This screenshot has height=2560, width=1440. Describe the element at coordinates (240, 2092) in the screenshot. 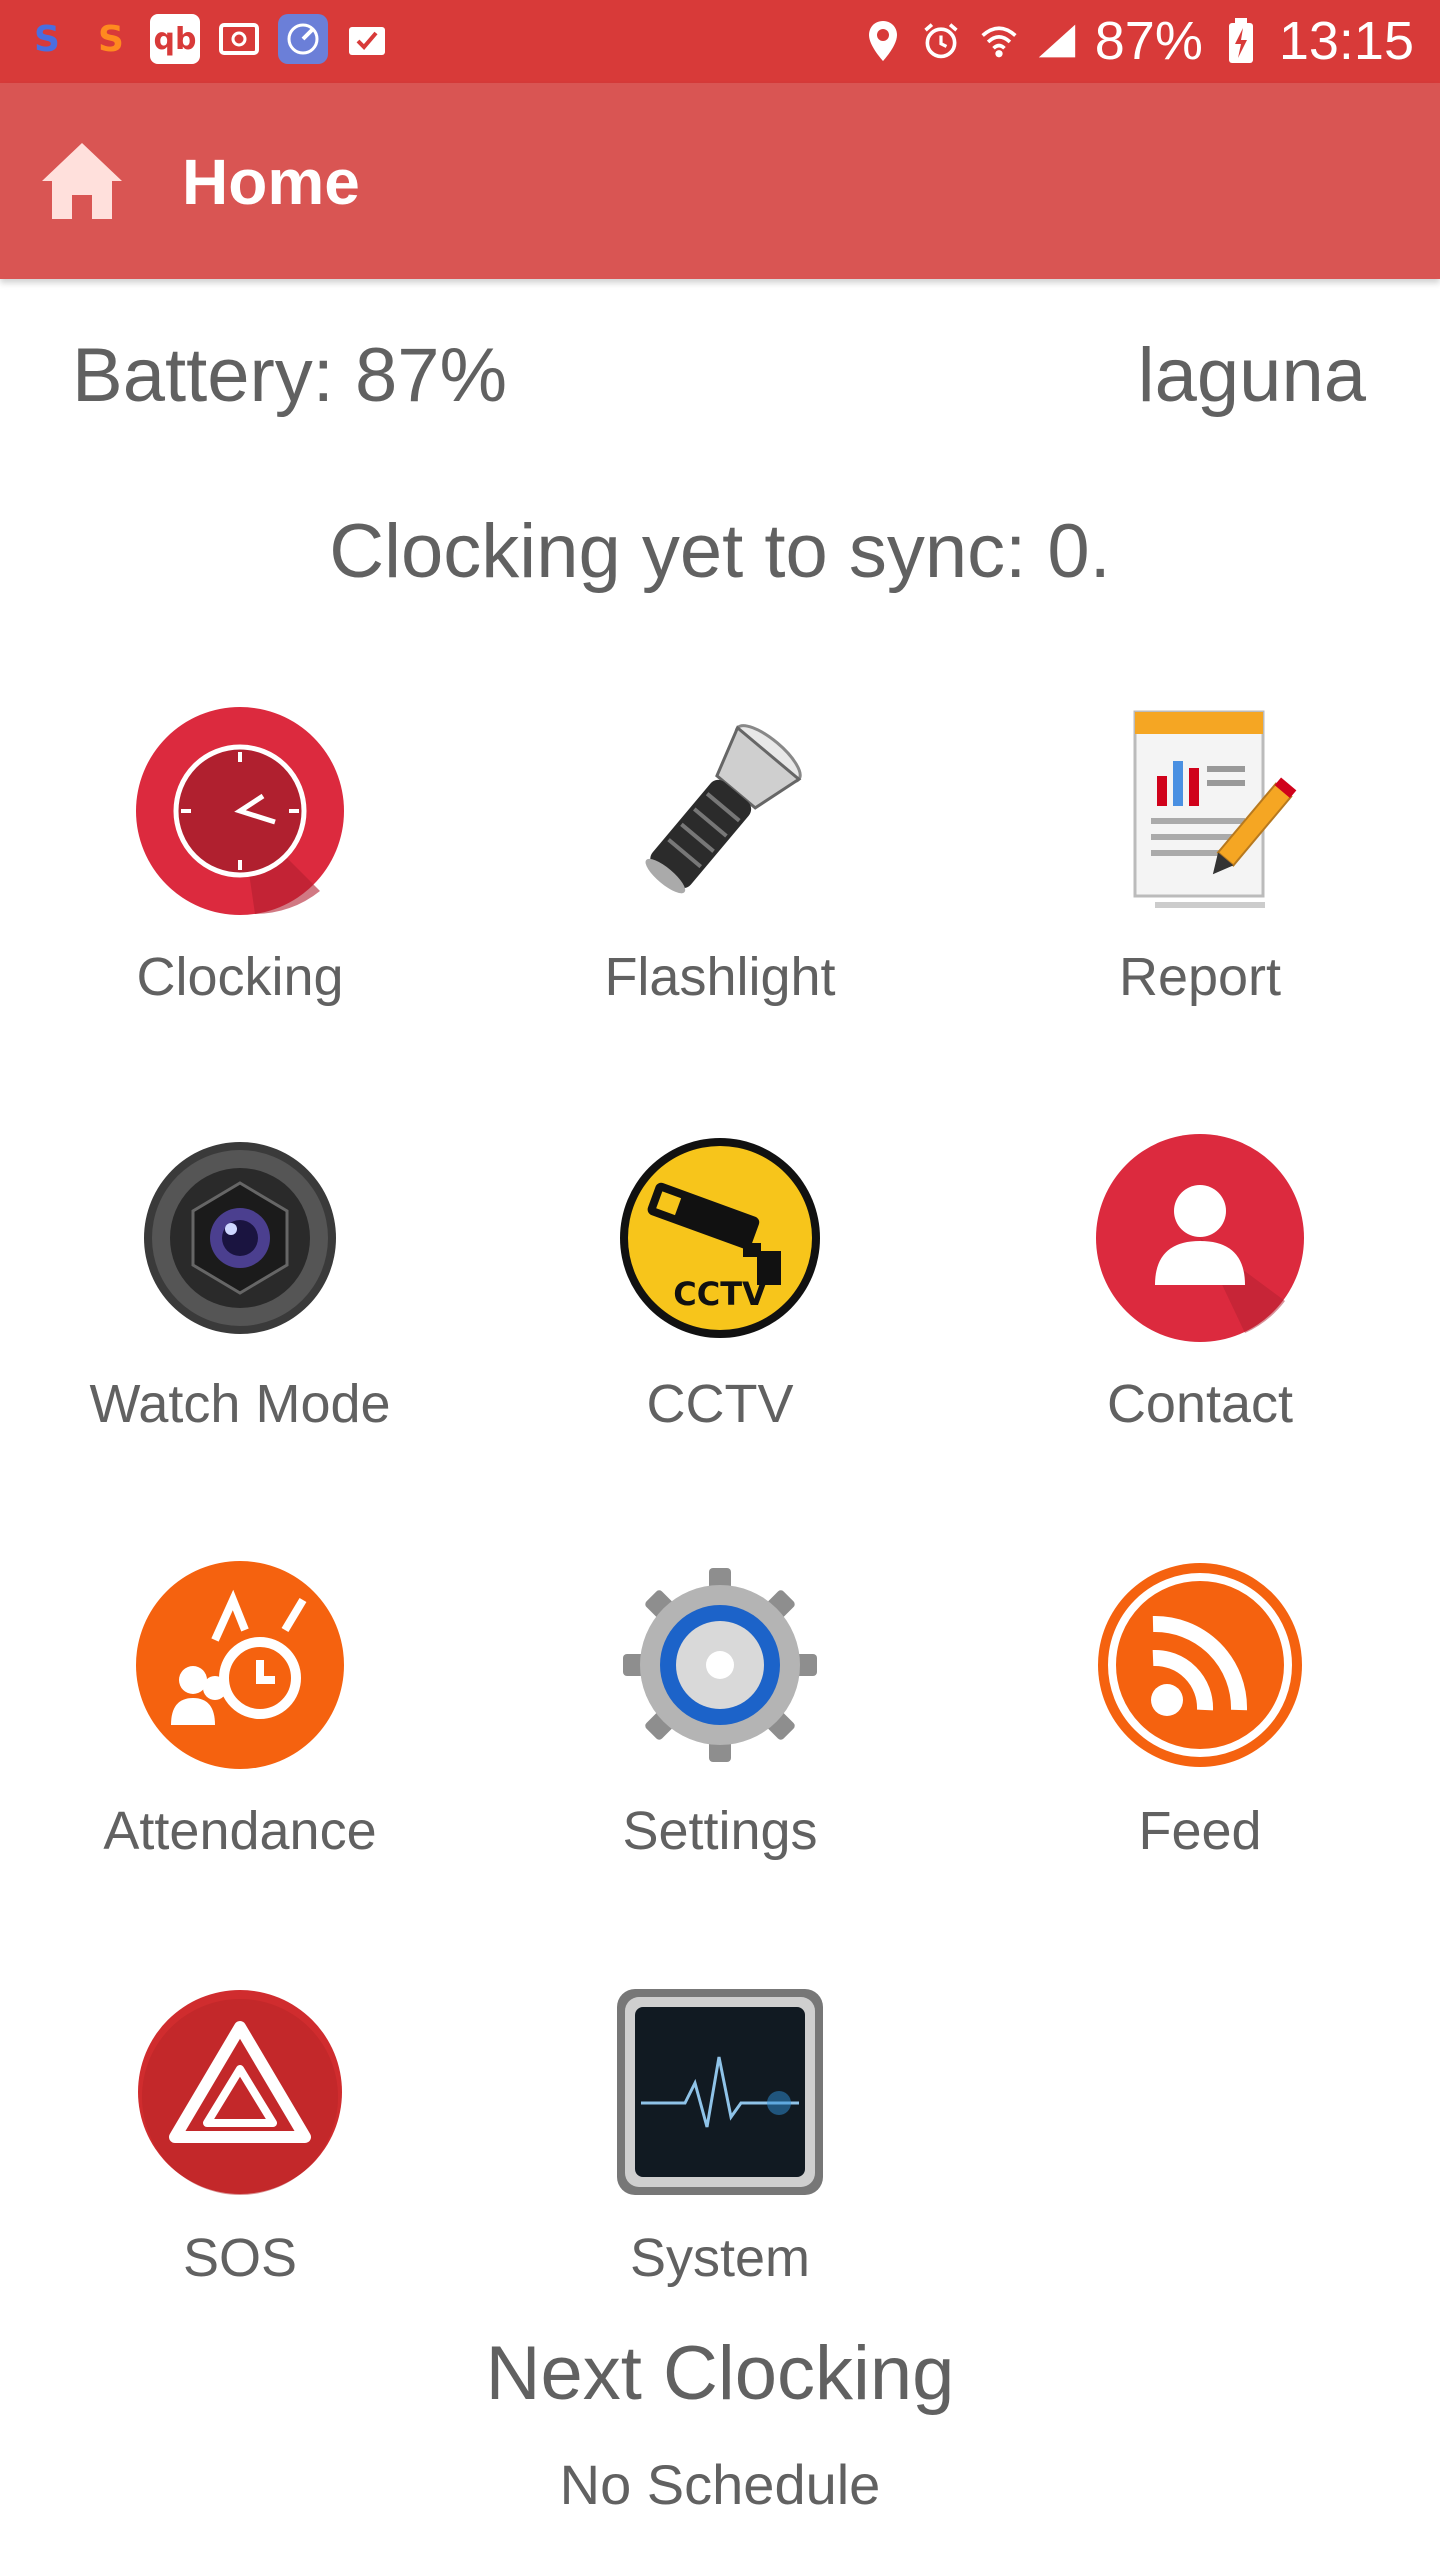

I see `sos-warning-icon` at that location.